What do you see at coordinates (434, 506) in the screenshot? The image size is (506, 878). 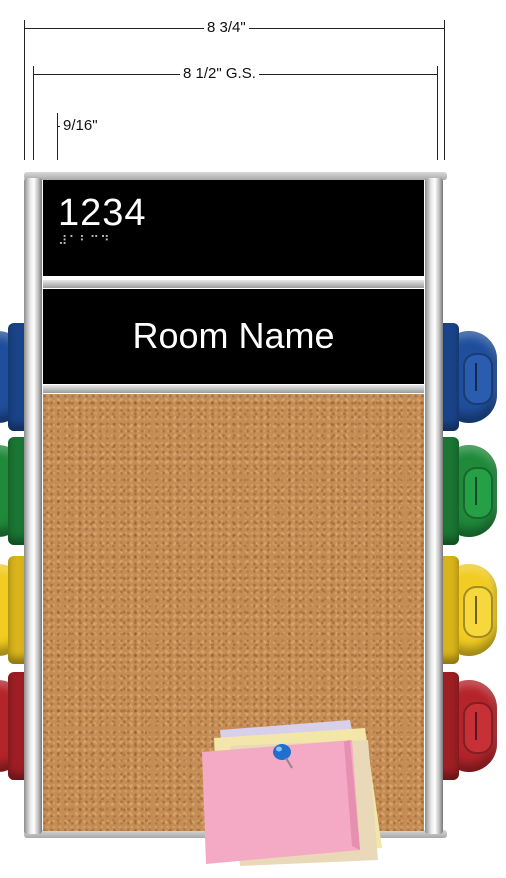 I see `right-rail` at bounding box center [434, 506].